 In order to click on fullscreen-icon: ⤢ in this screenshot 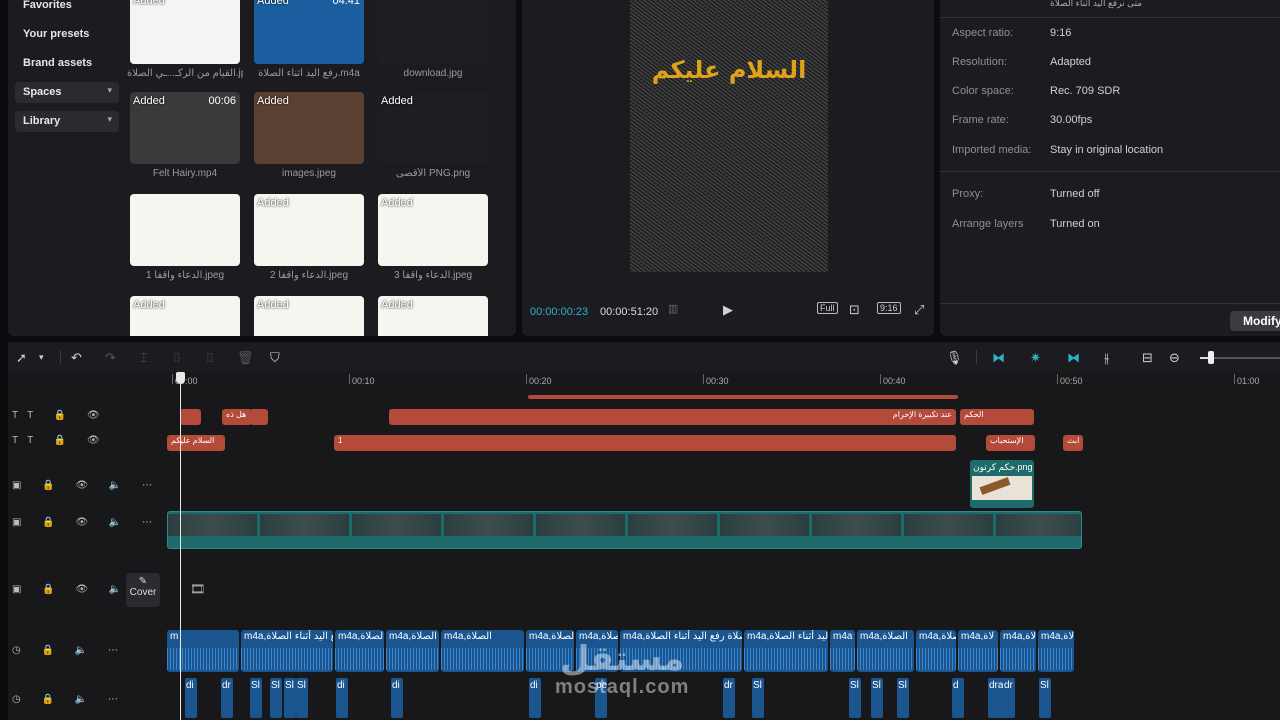, I will do `click(919, 310)`.